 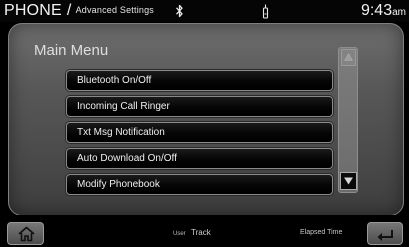 I want to click on menu-item-label: Auto Download On/Off, so click(x=127, y=158).